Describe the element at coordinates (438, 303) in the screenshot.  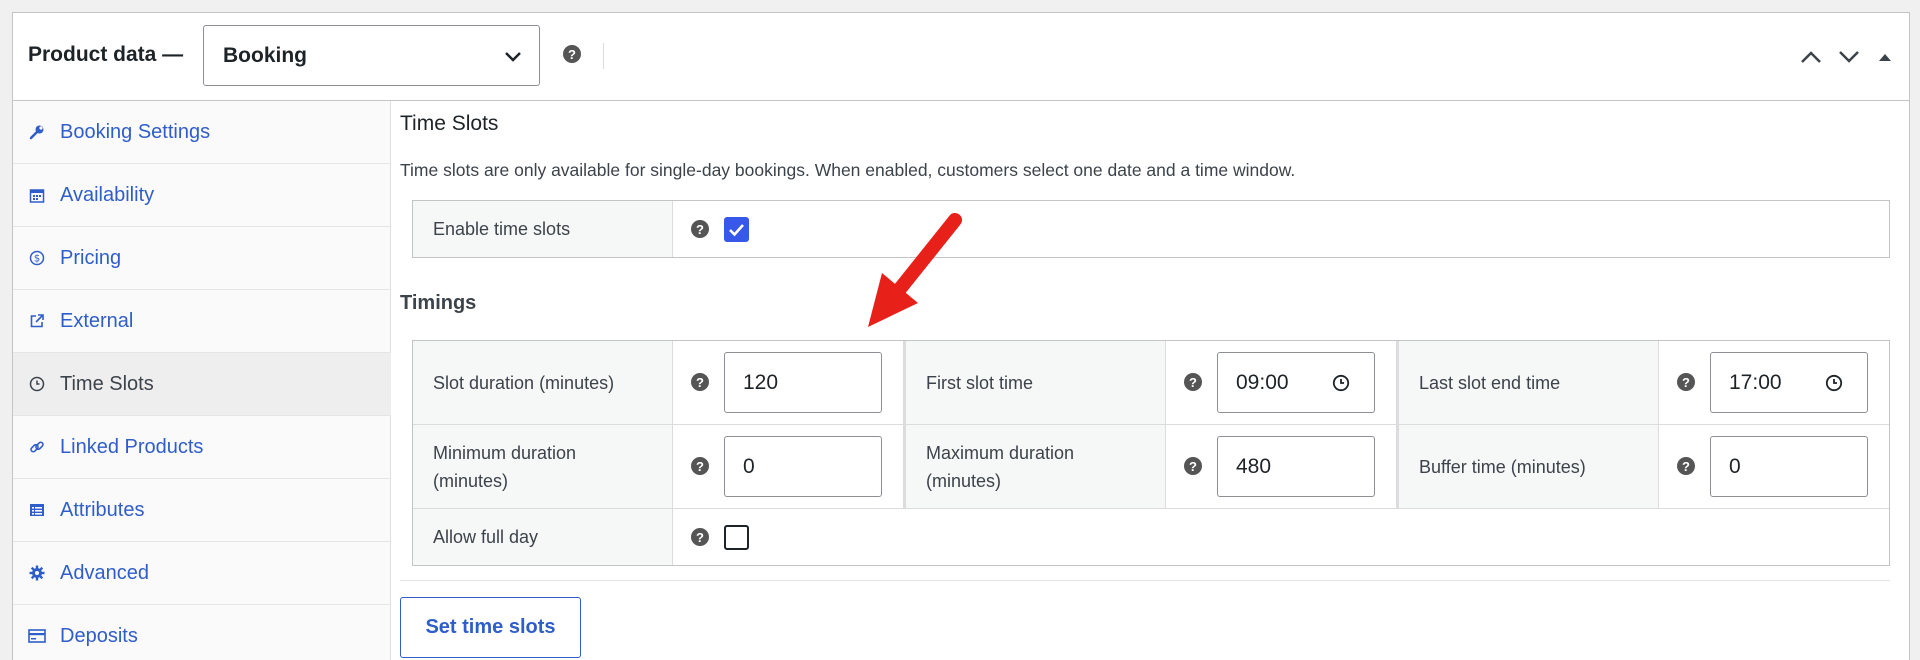
I see `timings-heading: Timings` at that location.